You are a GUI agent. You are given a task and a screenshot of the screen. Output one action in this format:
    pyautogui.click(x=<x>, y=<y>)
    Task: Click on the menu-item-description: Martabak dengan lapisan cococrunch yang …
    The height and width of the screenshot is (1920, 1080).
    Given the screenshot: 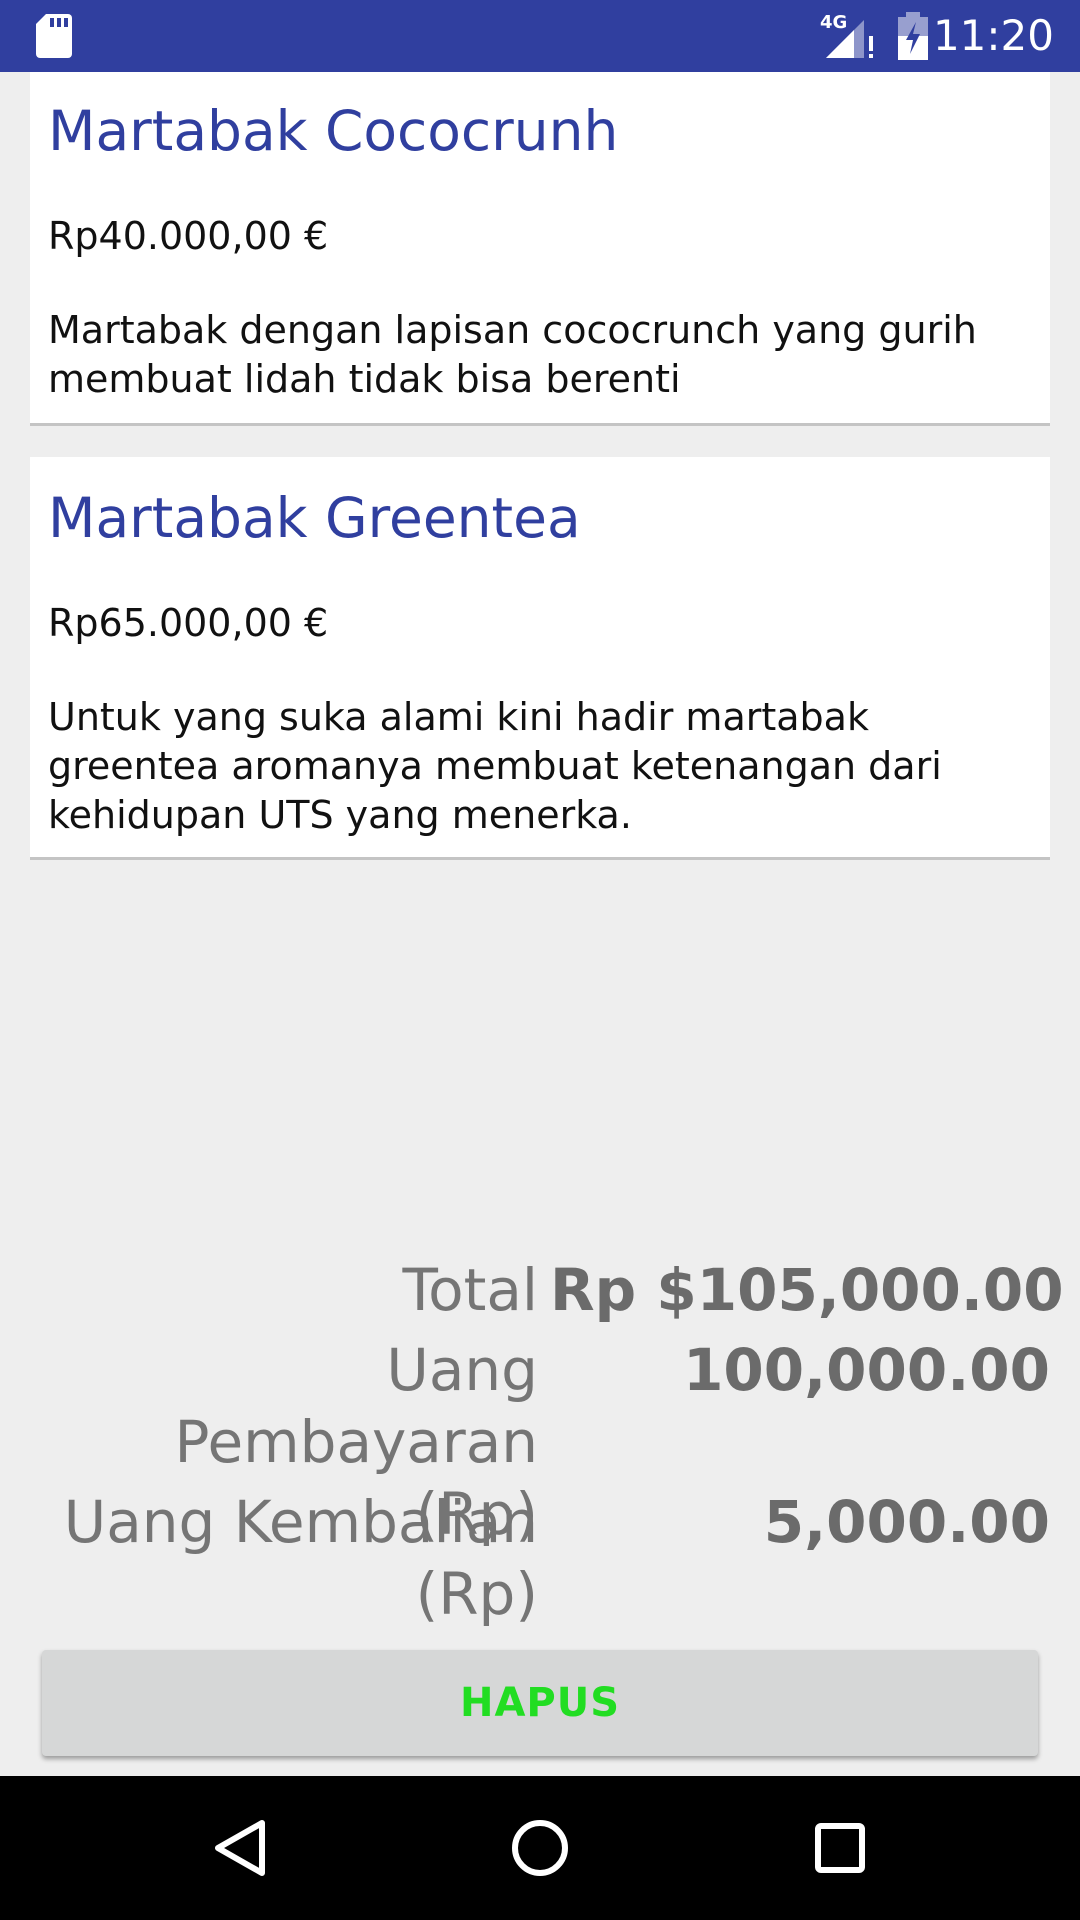 What is the action you would take?
    pyautogui.click(x=512, y=354)
    